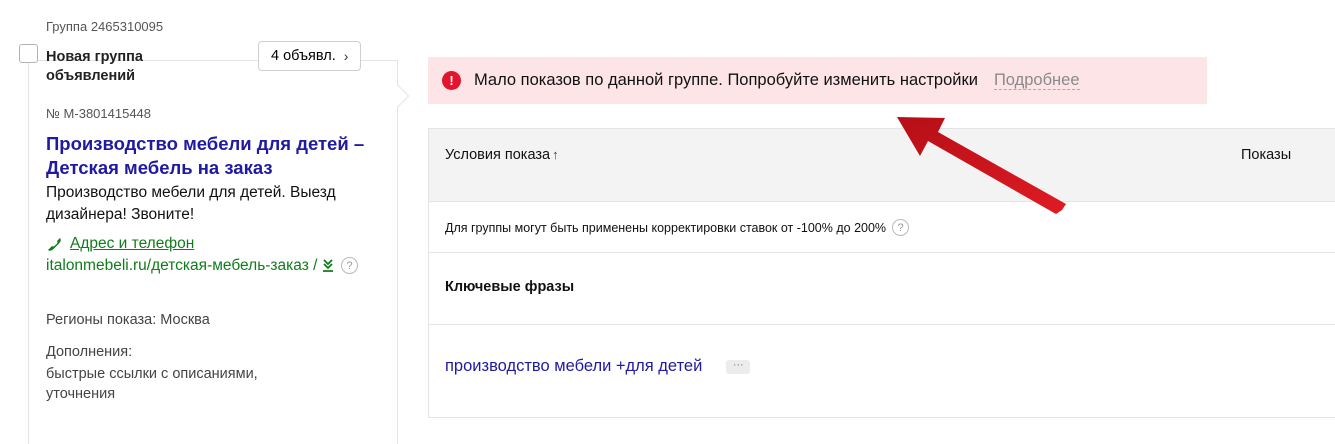 Image resolution: width=1335 pixels, height=444 pixels. Describe the element at coordinates (981, 165) in the screenshot. I see `annotation-arrow` at that location.